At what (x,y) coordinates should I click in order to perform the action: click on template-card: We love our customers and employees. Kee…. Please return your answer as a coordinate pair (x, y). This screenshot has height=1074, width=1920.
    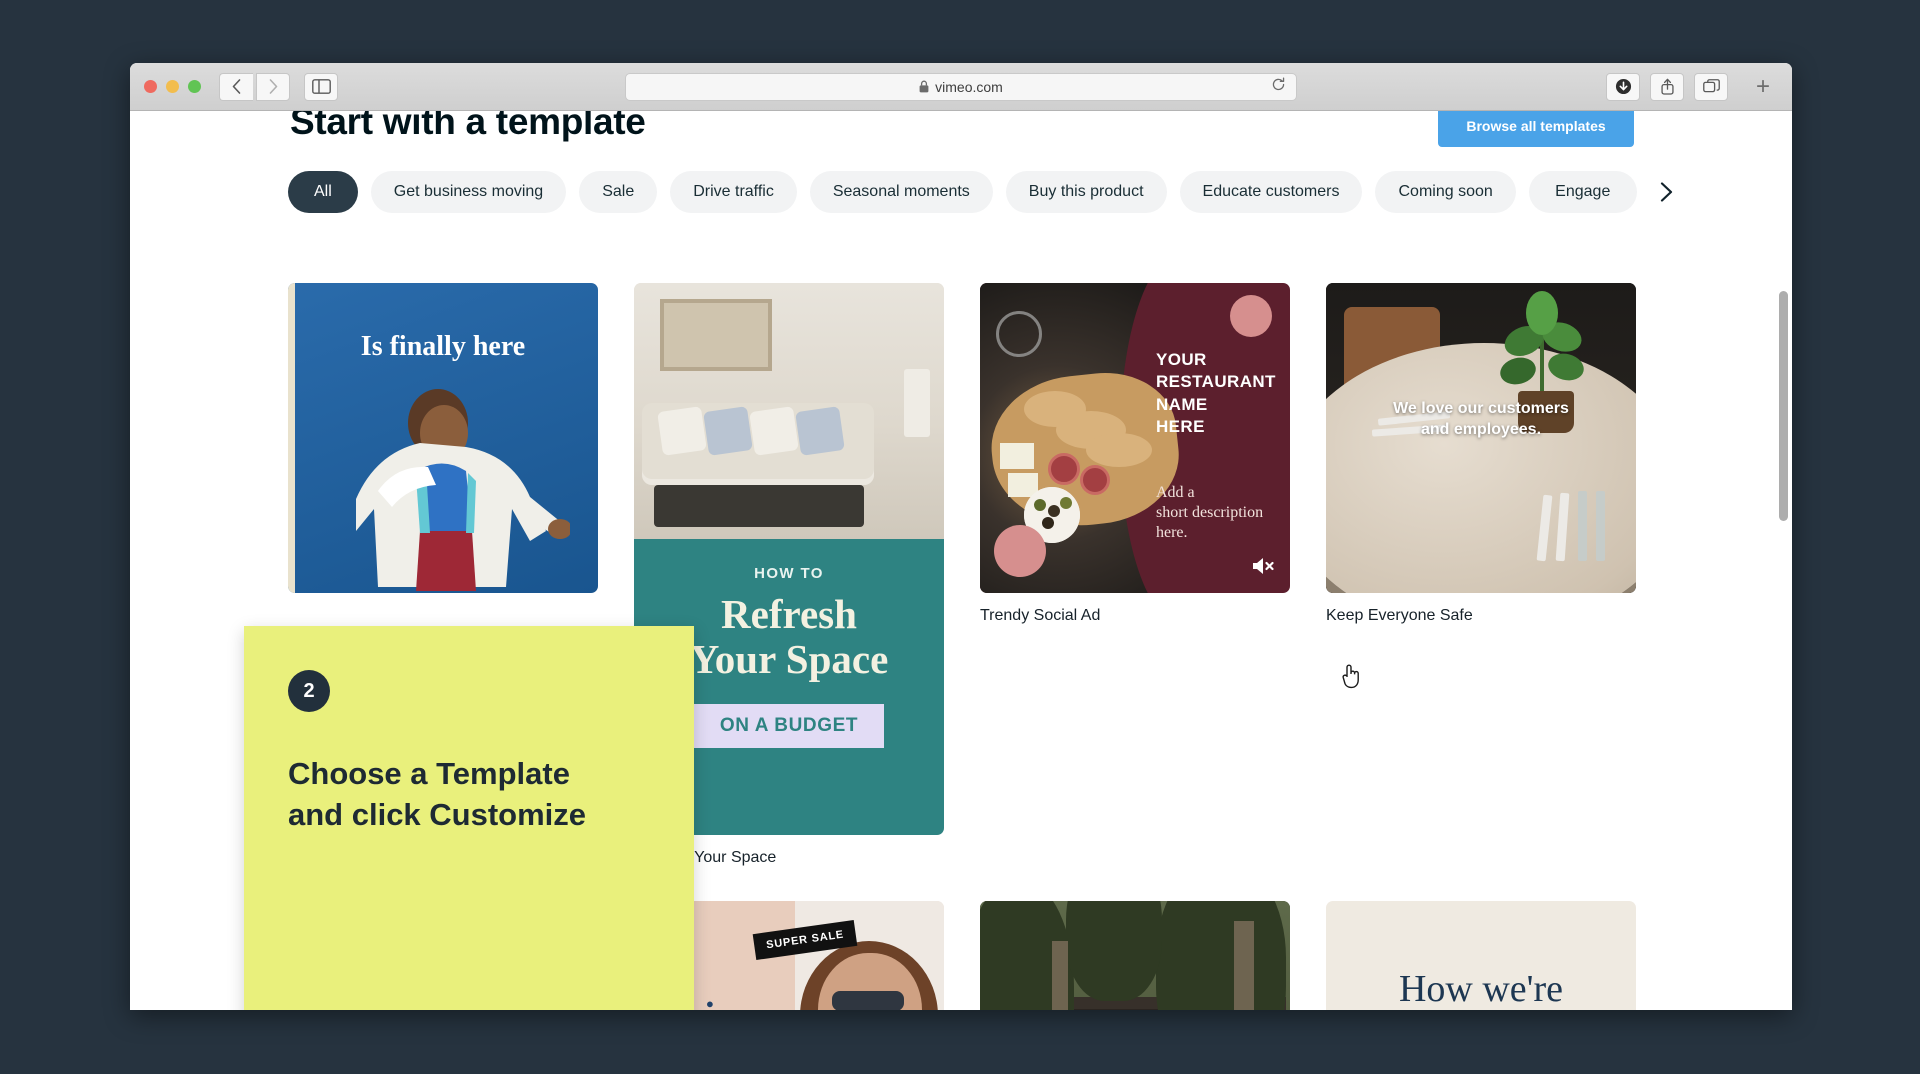
    Looking at the image, I should click on (1481, 575).